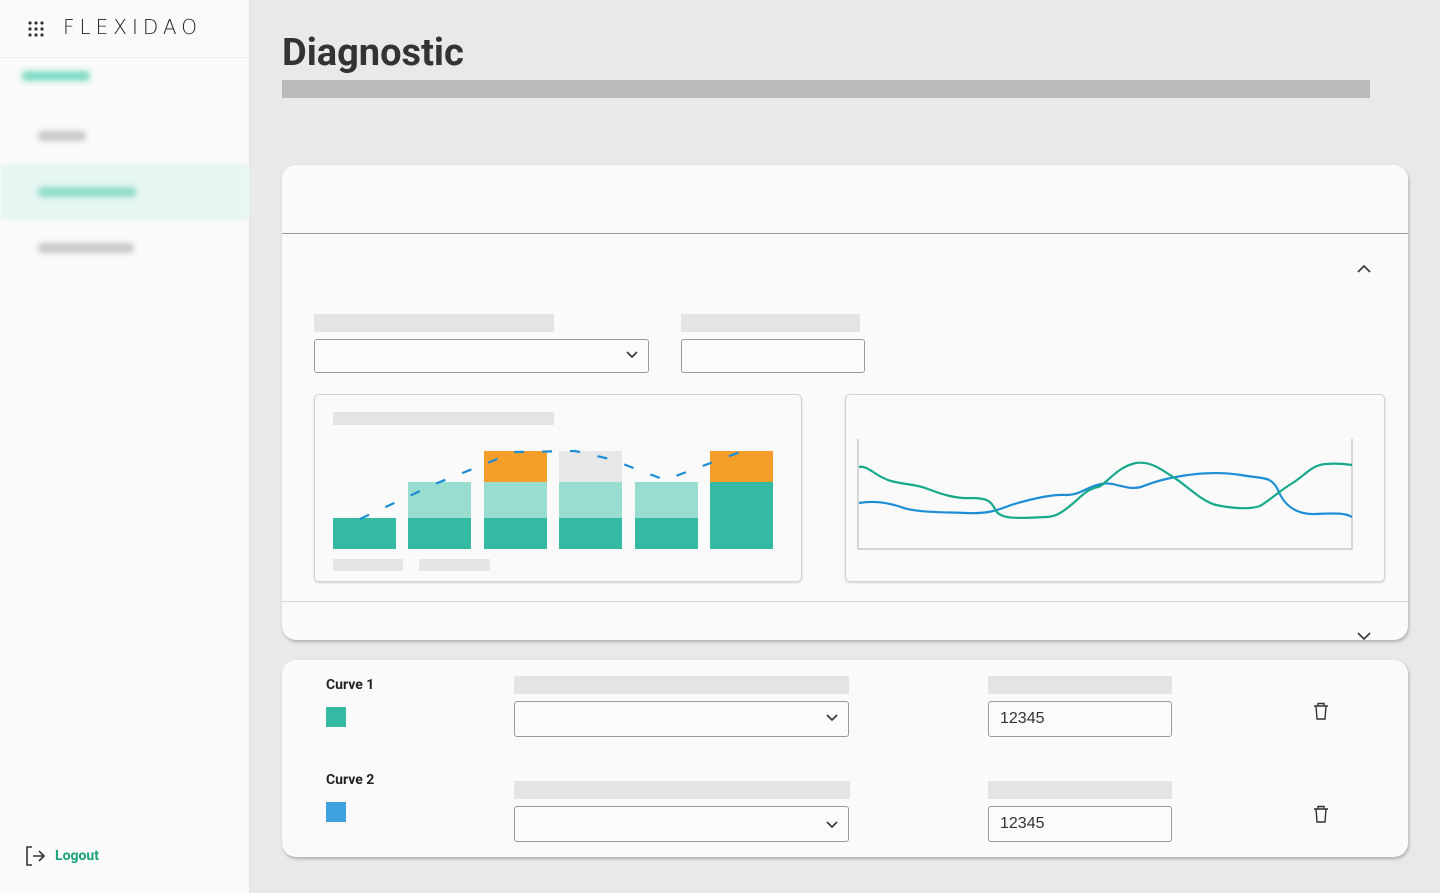 This screenshot has height=893, width=1440. Describe the element at coordinates (553, 491) in the screenshot. I see `bar-chart` at that location.